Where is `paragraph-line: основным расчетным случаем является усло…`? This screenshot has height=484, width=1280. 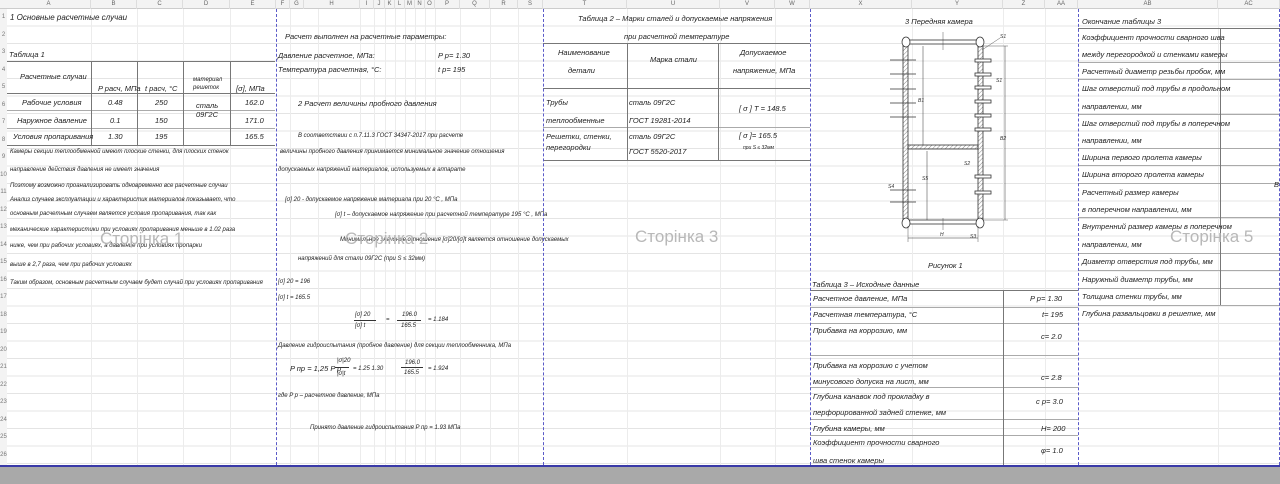
paragraph-line: основным расчетным случаем является усло… is located at coordinates (113, 214).